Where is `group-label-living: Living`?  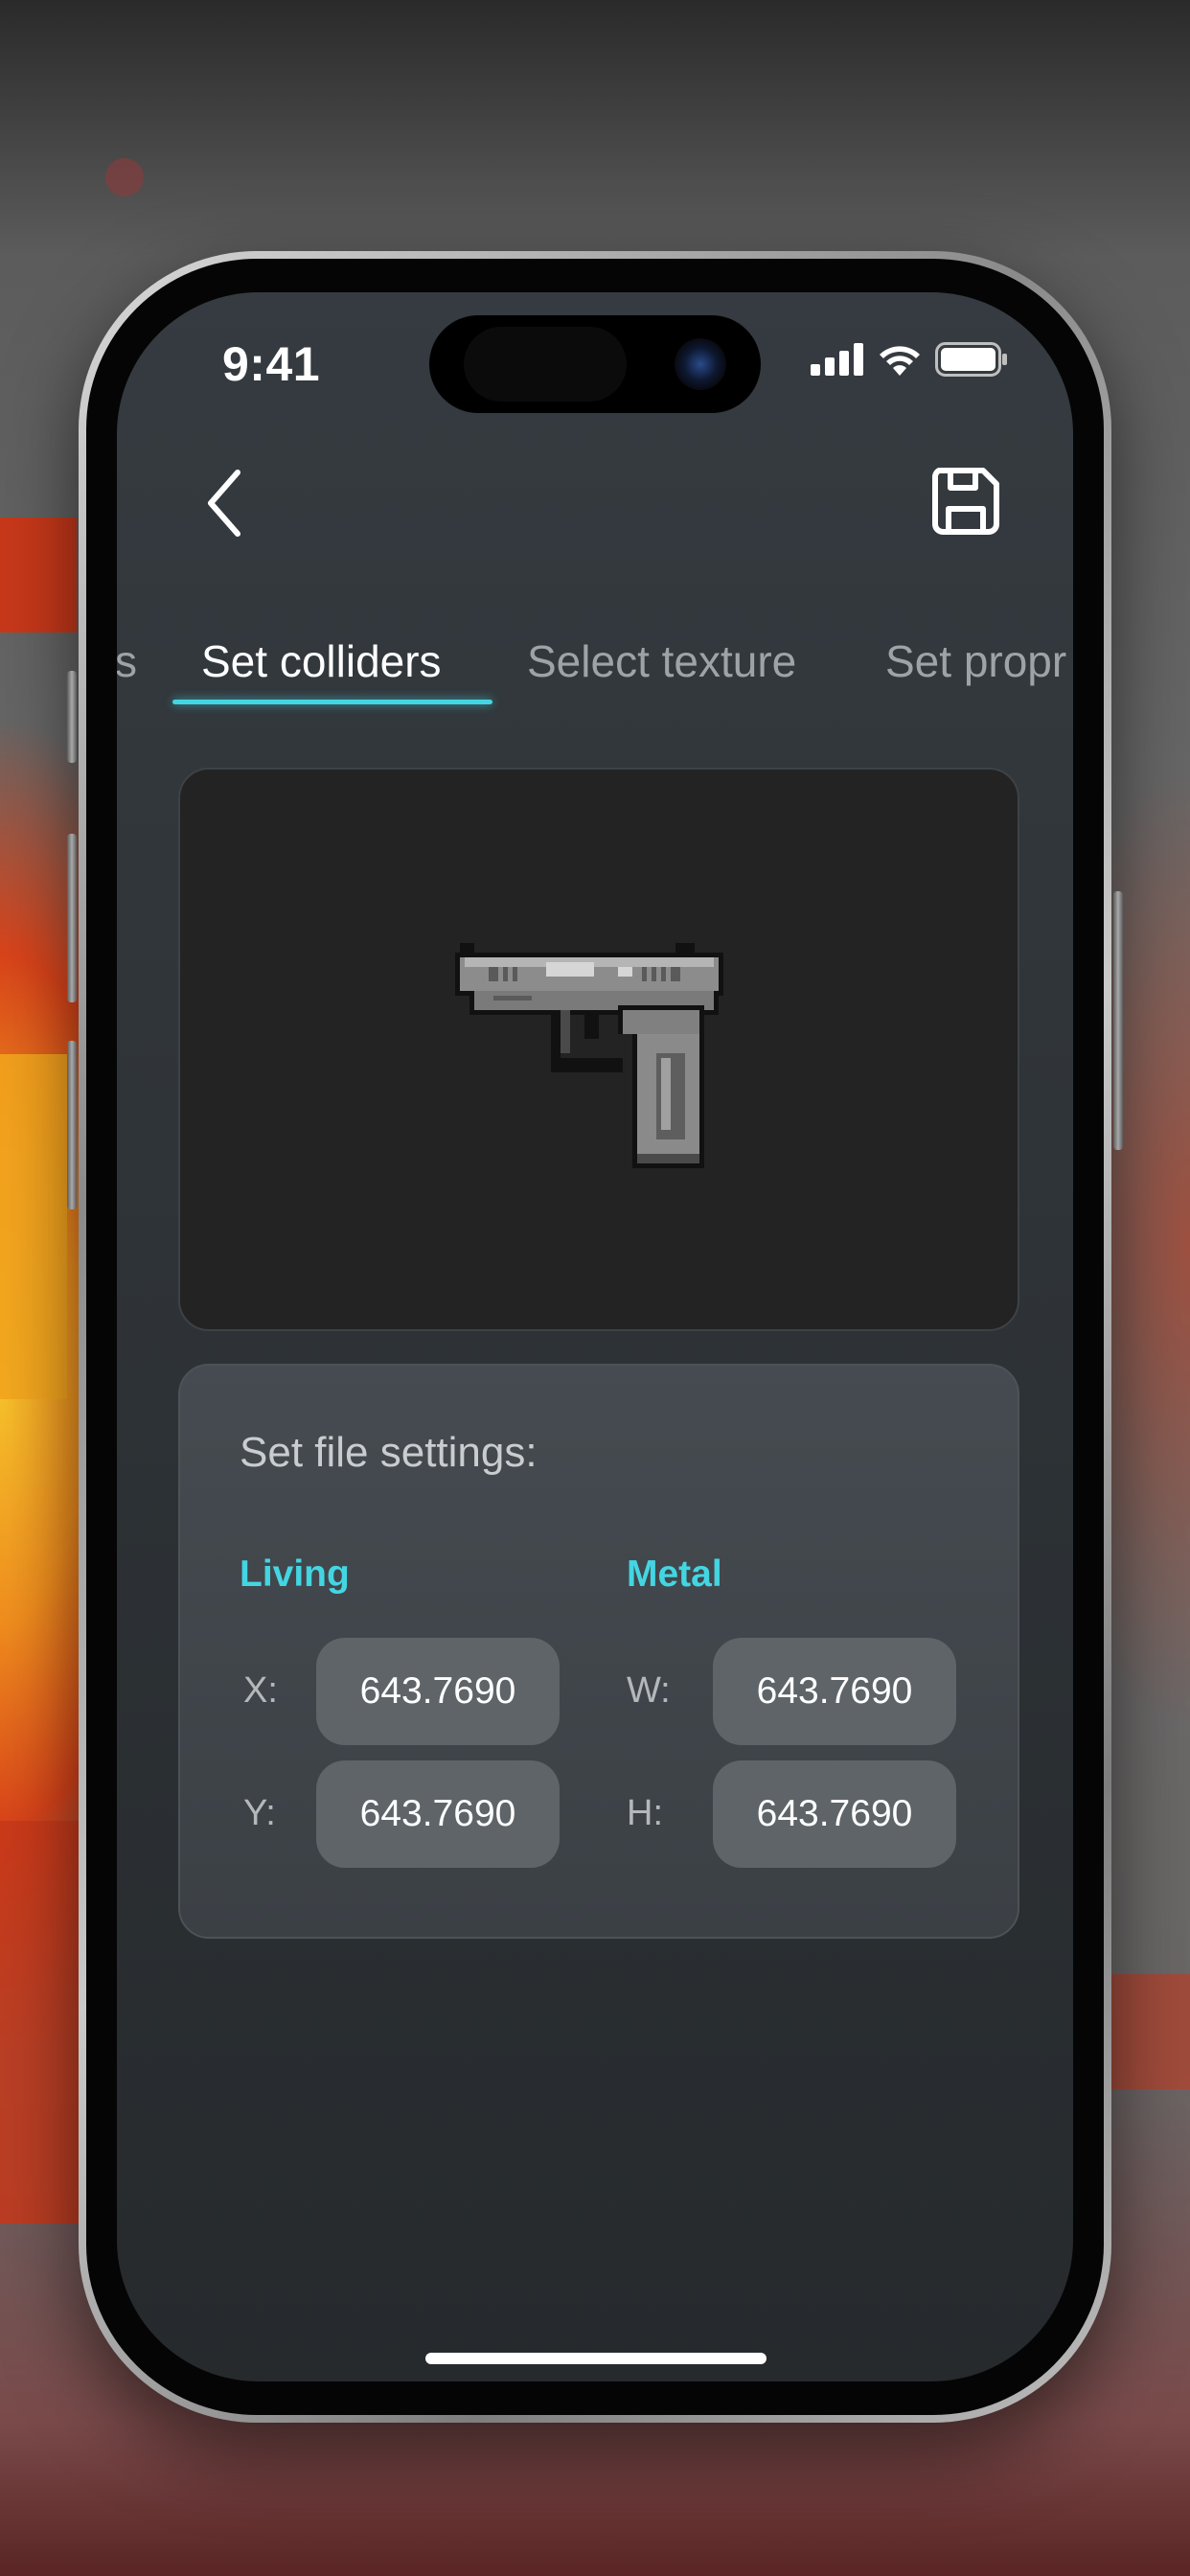
group-label-living: Living is located at coordinates (295, 1574).